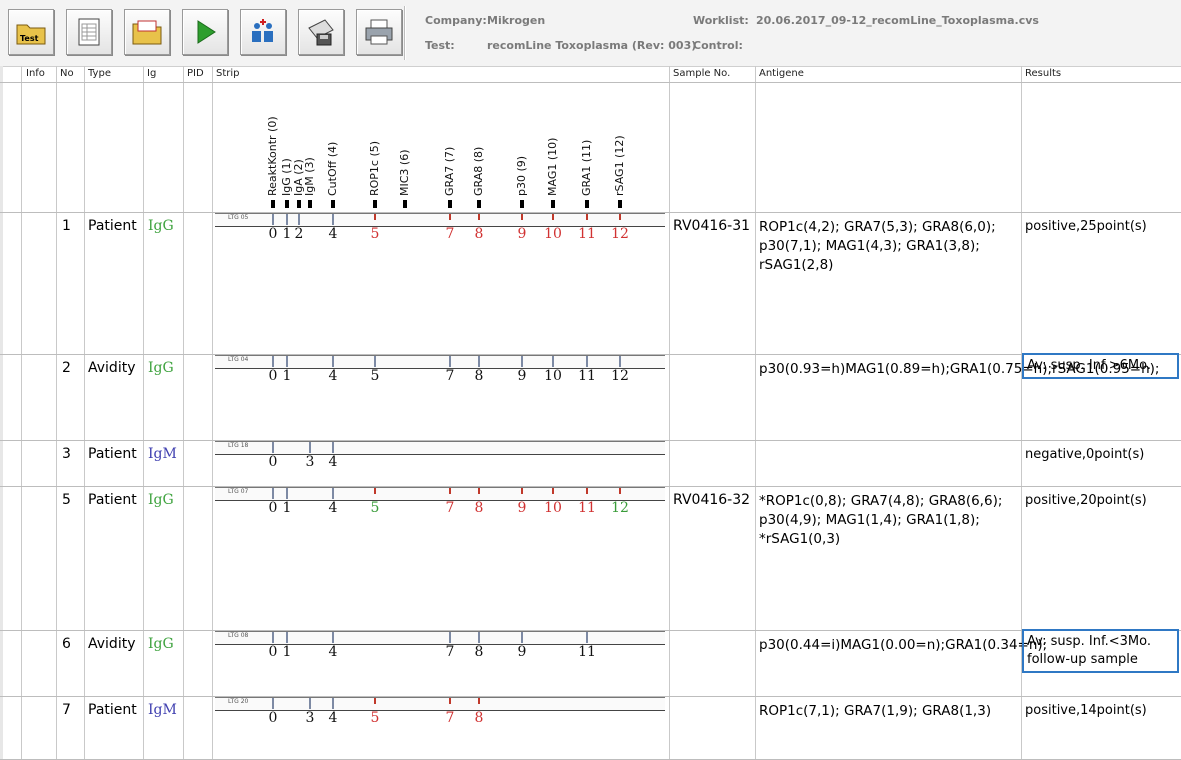  What do you see at coordinates (66, 368) in the screenshot?
I see `row-number: 2` at bounding box center [66, 368].